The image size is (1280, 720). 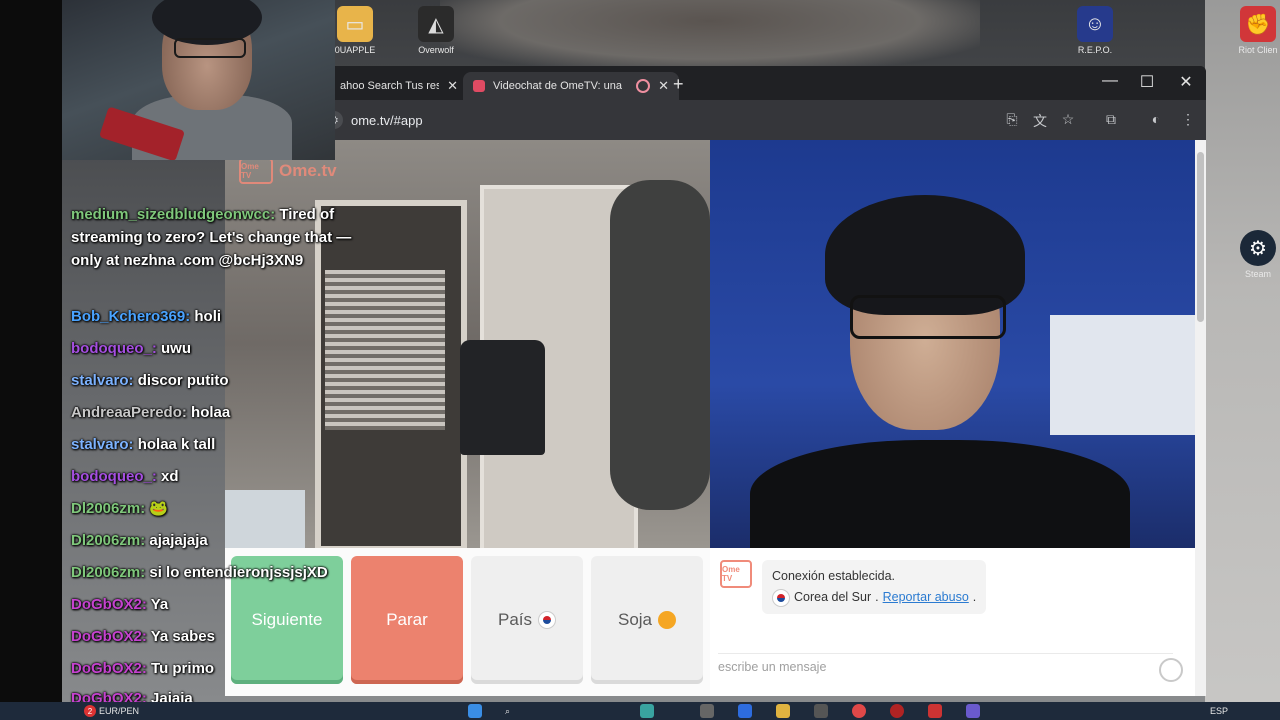 What do you see at coordinates (670, 120) in the screenshot?
I see `address-bar: ⛭ ome.tv/#app` at bounding box center [670, 120].